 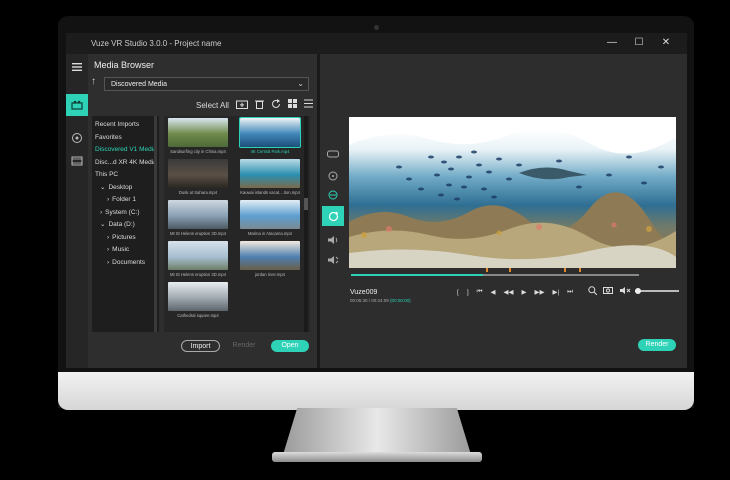 What do you see at coordinates (458, 292) in the screenshot?
I see `mark-in-button: [` at bounding box center [458, 292].